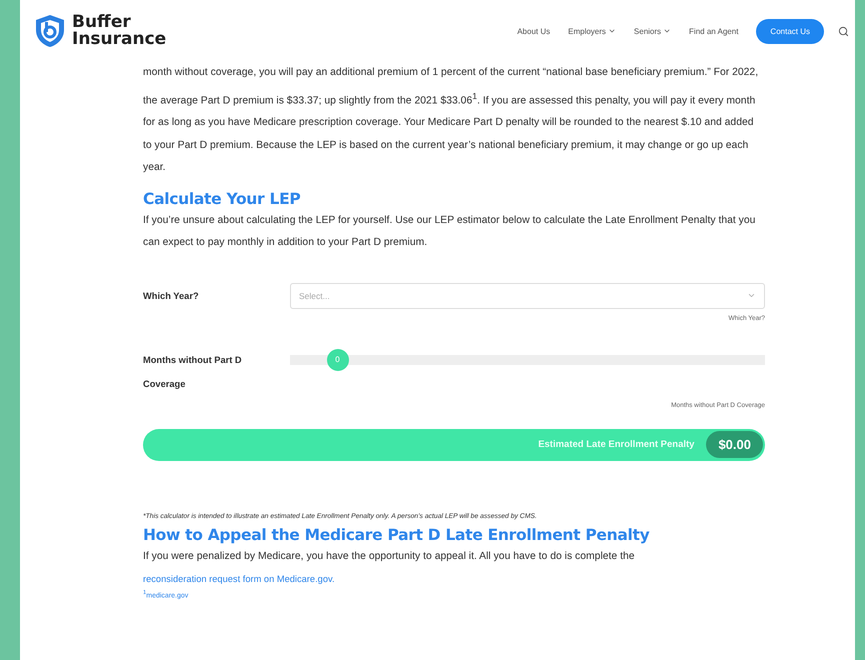 This screenshot has height=660, width=865. What do you see at coordinates (193, 372) in the screenshot?
I see `field-label: Months without Part D Coverage` at bounding box center [193, 372].